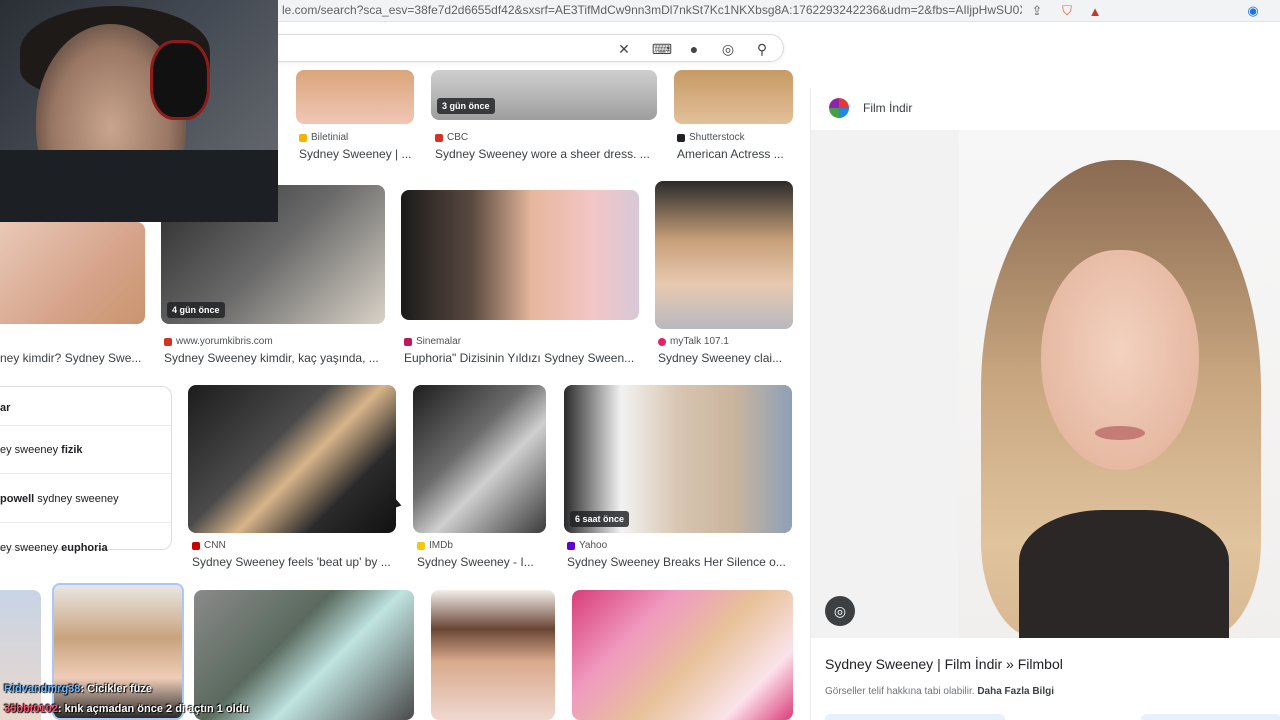  Describe the element at coordinates (1124, 574) in the screenshot. I see `photo-body` at that location.